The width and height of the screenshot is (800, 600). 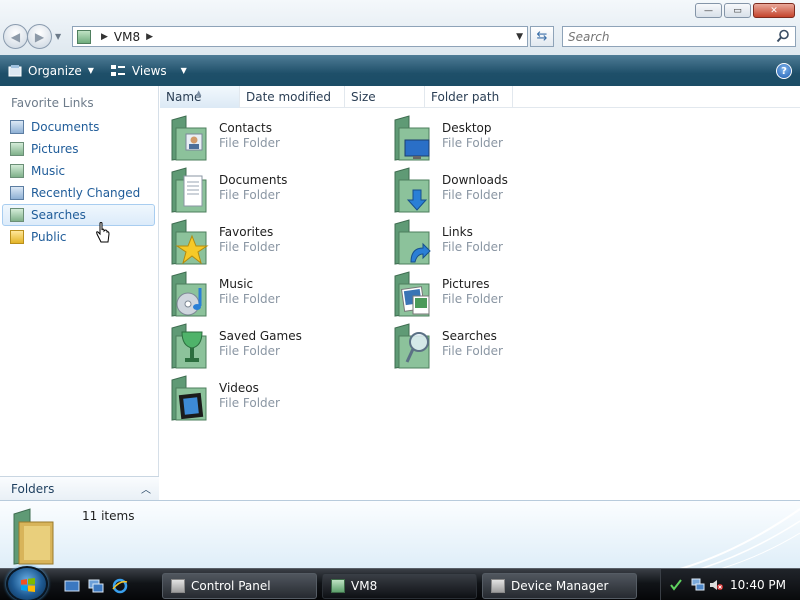 I want to click on sidebar-item-searches: Searches, so click(x=78, y=215).